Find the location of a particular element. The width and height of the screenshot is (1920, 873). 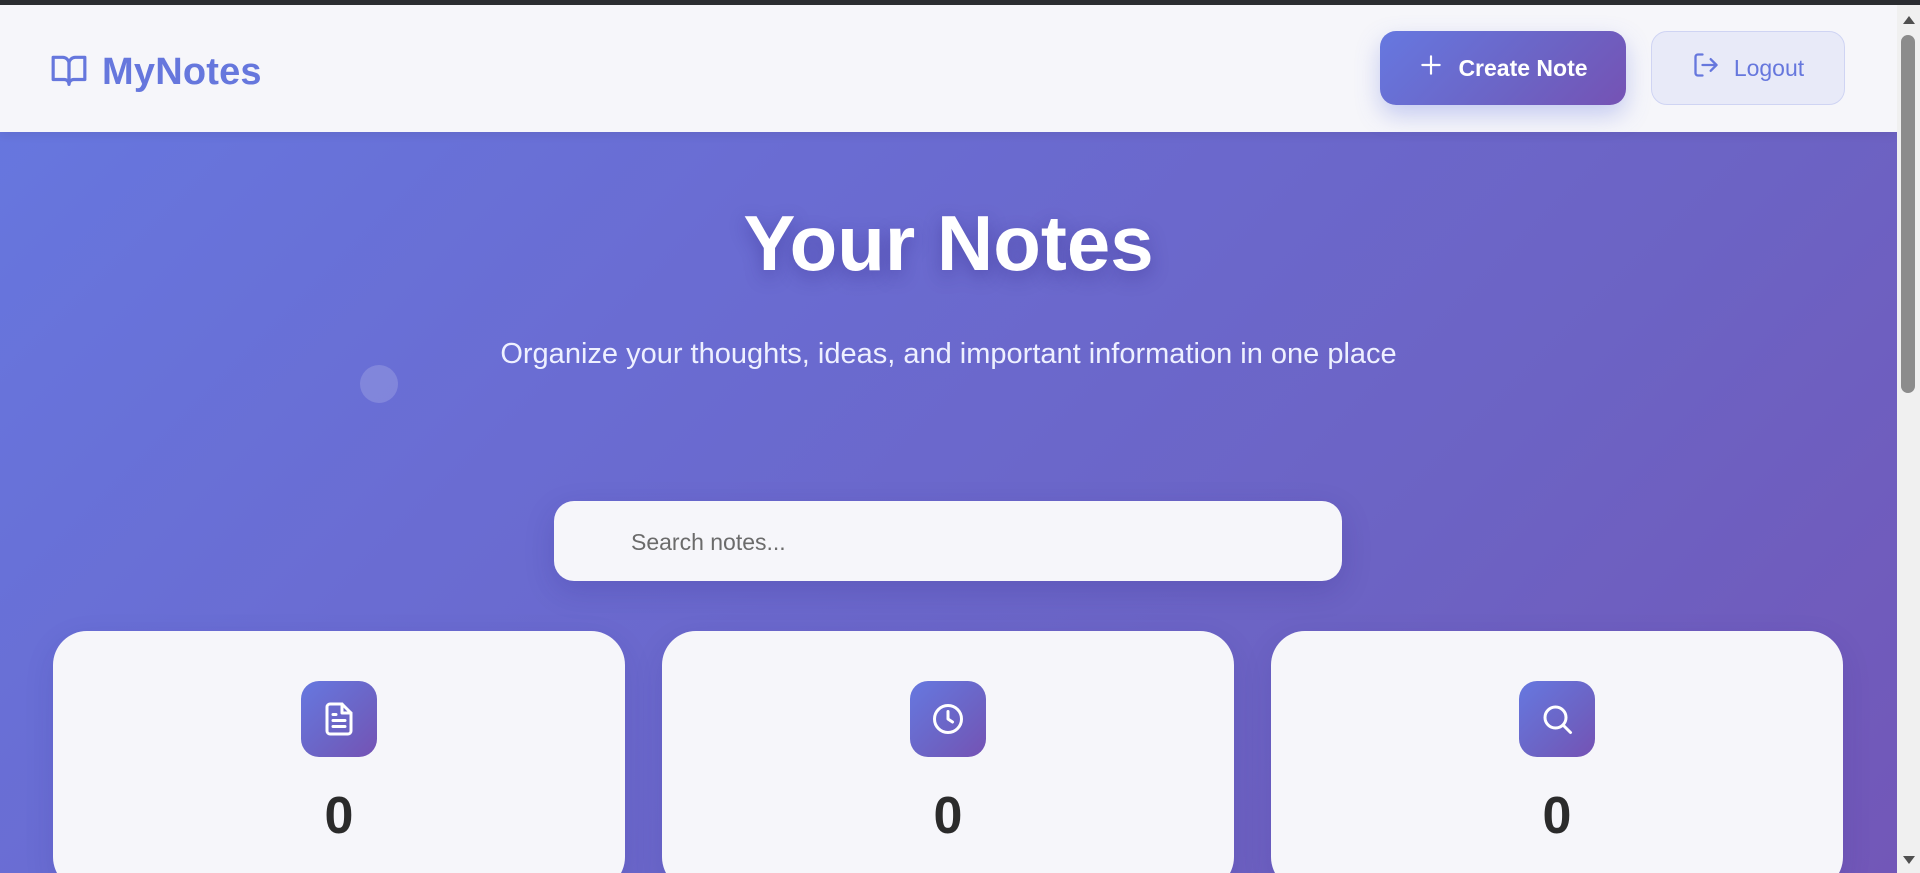

page-title: Your Notes is located at coordinates (948, 243).